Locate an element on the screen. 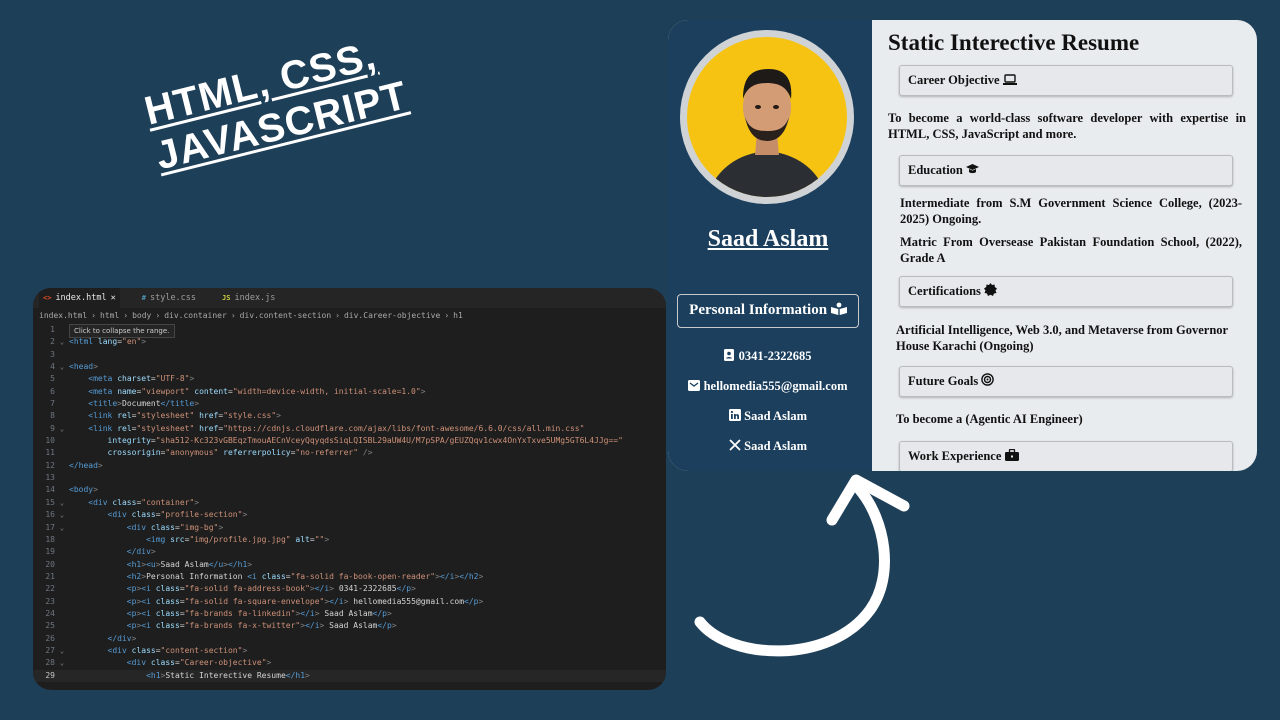 The width and height of the screenshot is (1280, 720). editor-tabs: <> index.html ✕ # style.css JS index.js is located at coordinates (349, 298).